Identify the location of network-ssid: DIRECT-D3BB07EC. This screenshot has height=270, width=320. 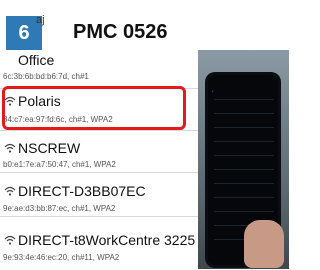
(82, 191).